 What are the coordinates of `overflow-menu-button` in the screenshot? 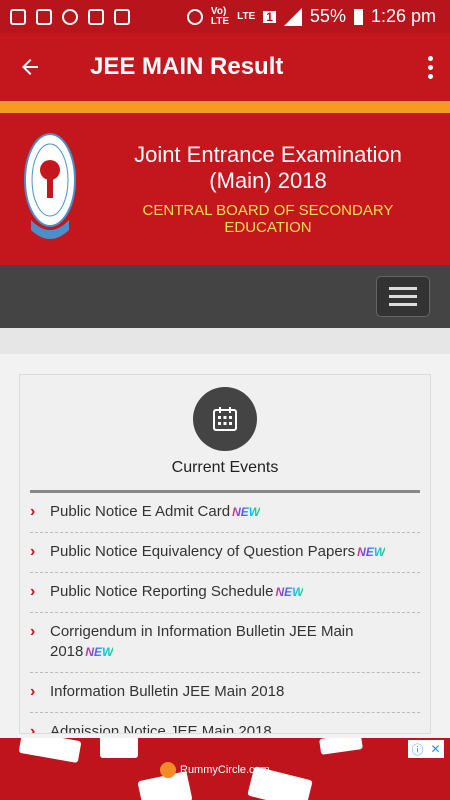 It's located at (430, 67).